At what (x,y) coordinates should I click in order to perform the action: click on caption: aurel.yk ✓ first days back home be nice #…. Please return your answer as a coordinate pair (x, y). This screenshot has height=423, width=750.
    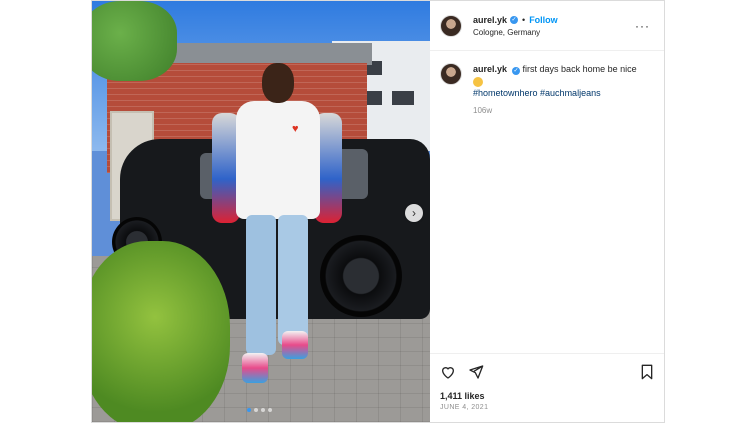
    Looking at the image, I should click on (547, 84).